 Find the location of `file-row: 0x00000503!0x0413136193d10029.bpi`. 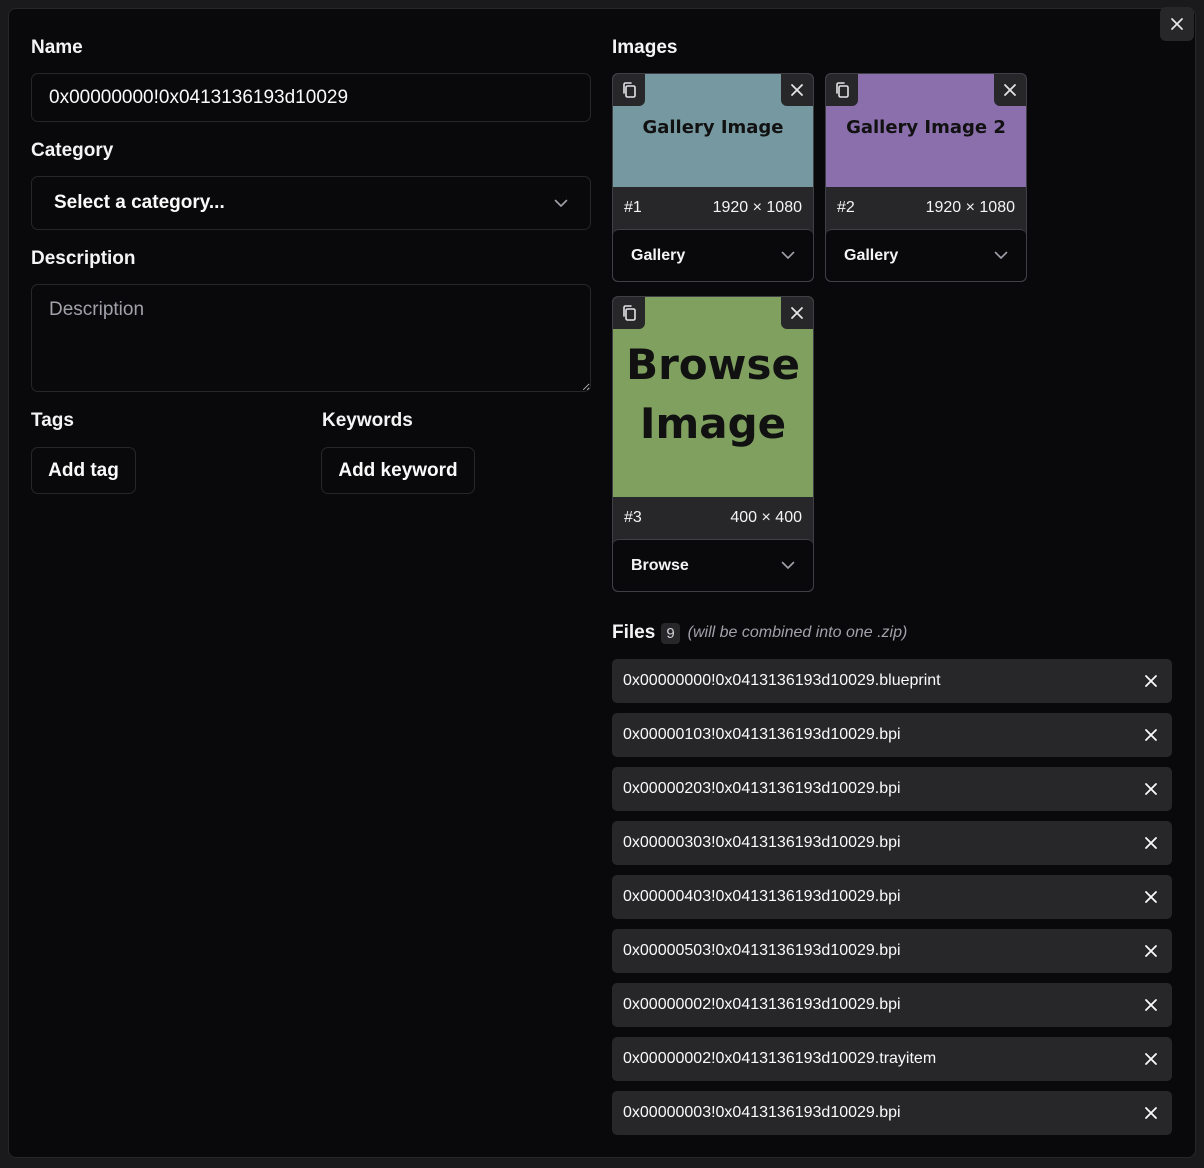

file-row: 0x00000503!0x0413136193d10029.bpi is located at coordinates (892, 951).